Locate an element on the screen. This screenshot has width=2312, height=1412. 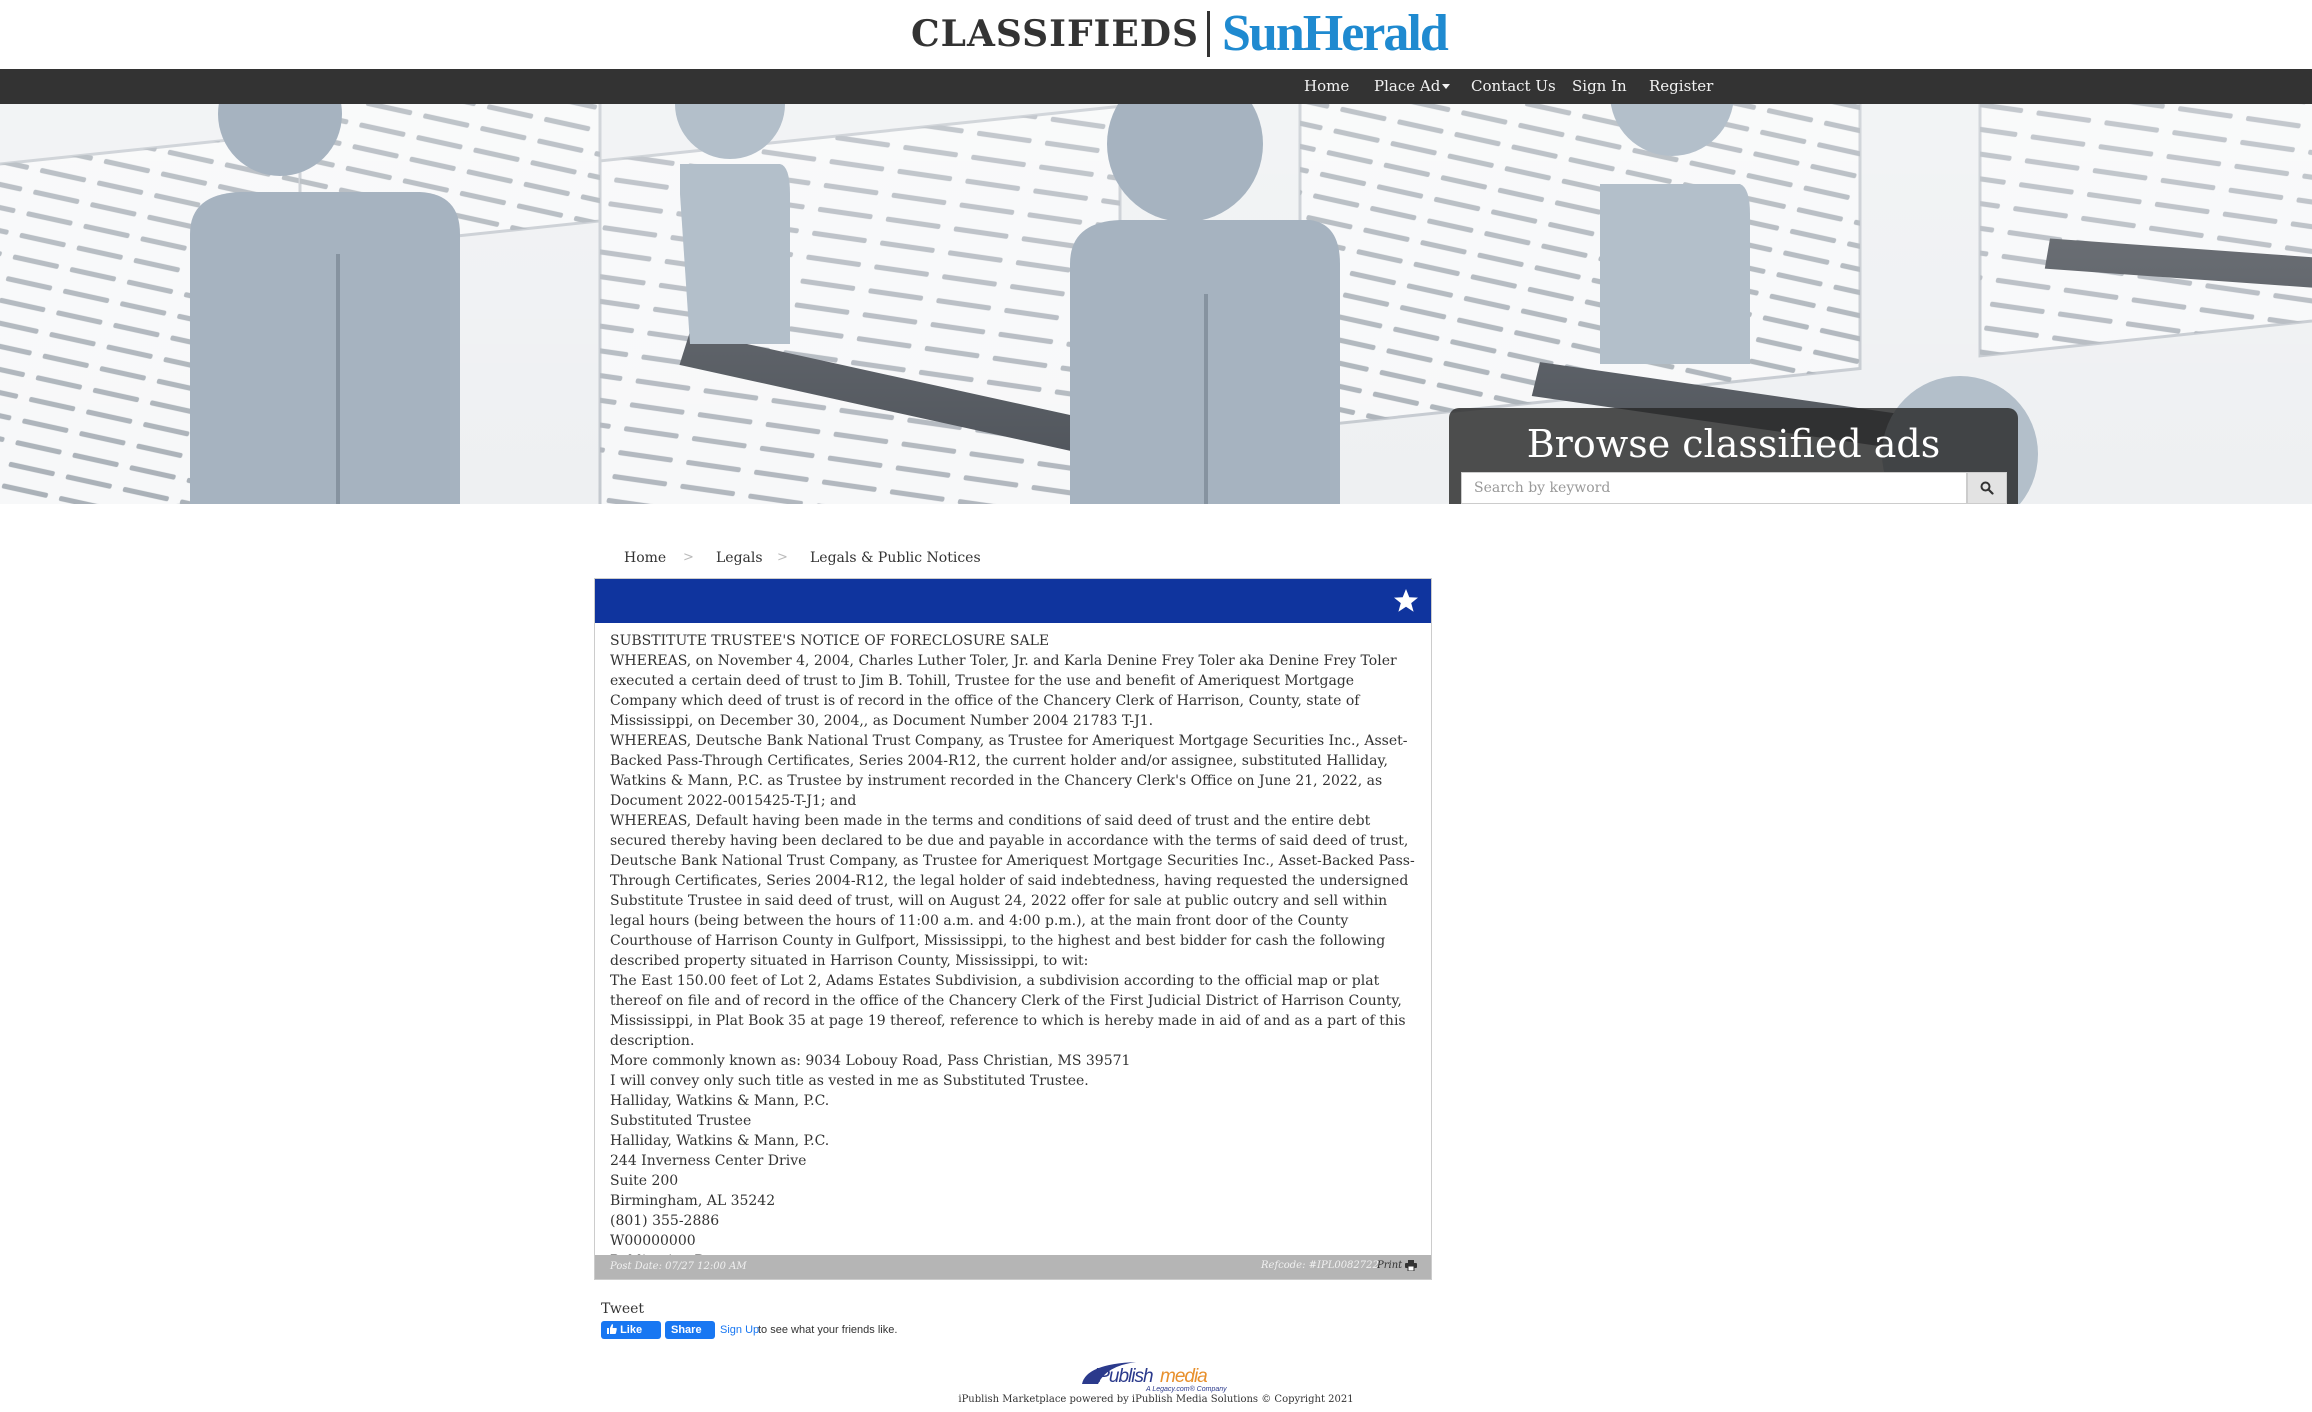
ad-line: (801) 355-2886 is located at coordinates (665, 1221).